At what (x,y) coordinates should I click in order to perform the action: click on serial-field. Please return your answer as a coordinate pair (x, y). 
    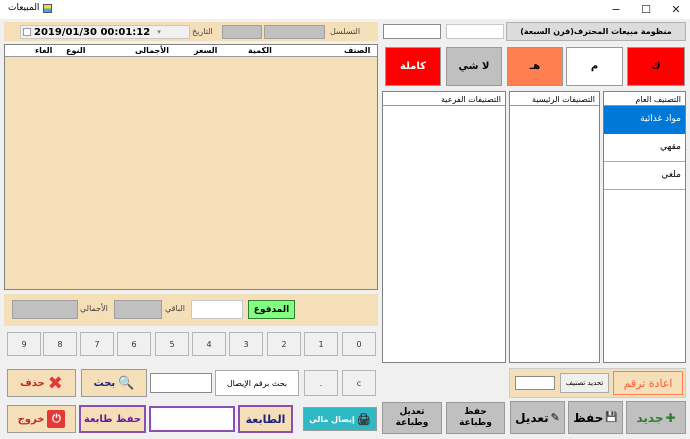
    Looking at the image, I should click on (294, 32).